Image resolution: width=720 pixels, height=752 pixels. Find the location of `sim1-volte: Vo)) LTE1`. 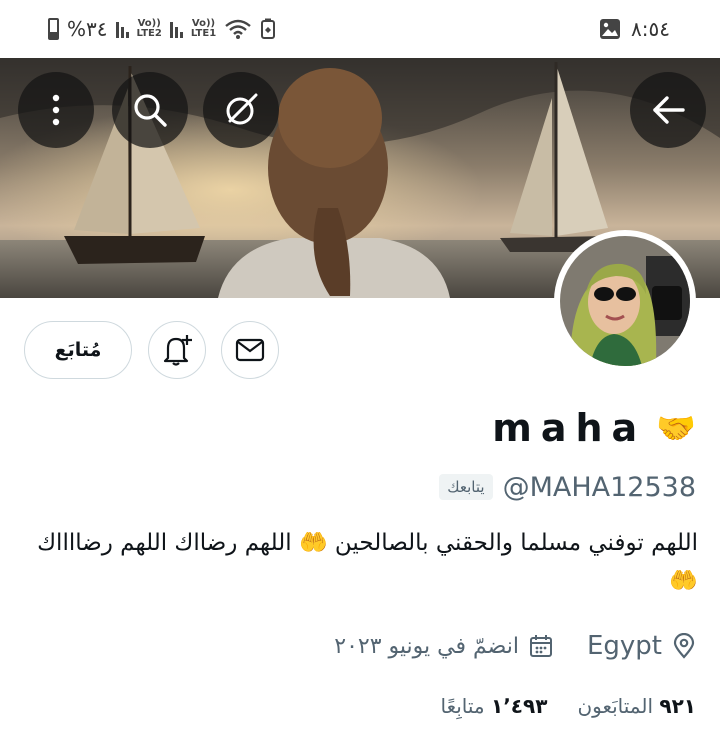

sim1-volte: Vo)) LTE1 is located at coordinates (203, 28).